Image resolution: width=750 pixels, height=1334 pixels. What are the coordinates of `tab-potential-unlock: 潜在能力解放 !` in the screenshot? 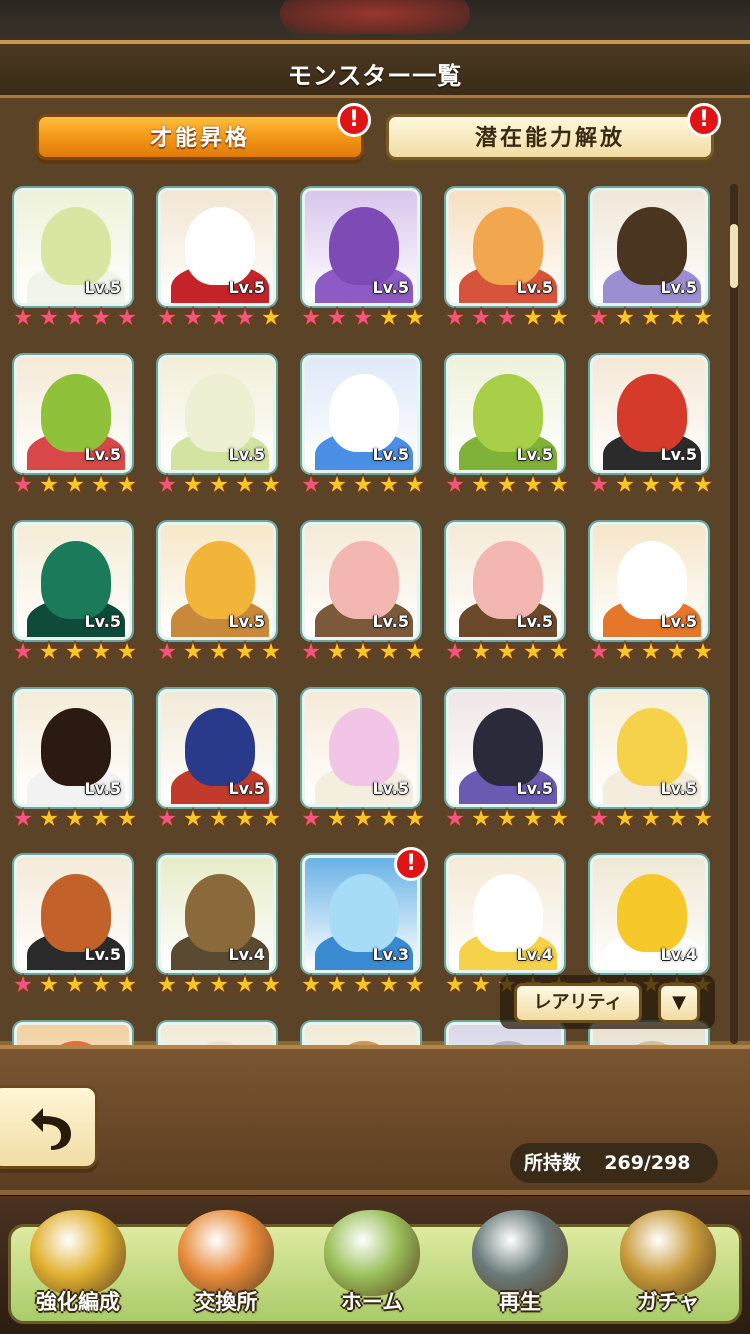 It's located at (553, 131).